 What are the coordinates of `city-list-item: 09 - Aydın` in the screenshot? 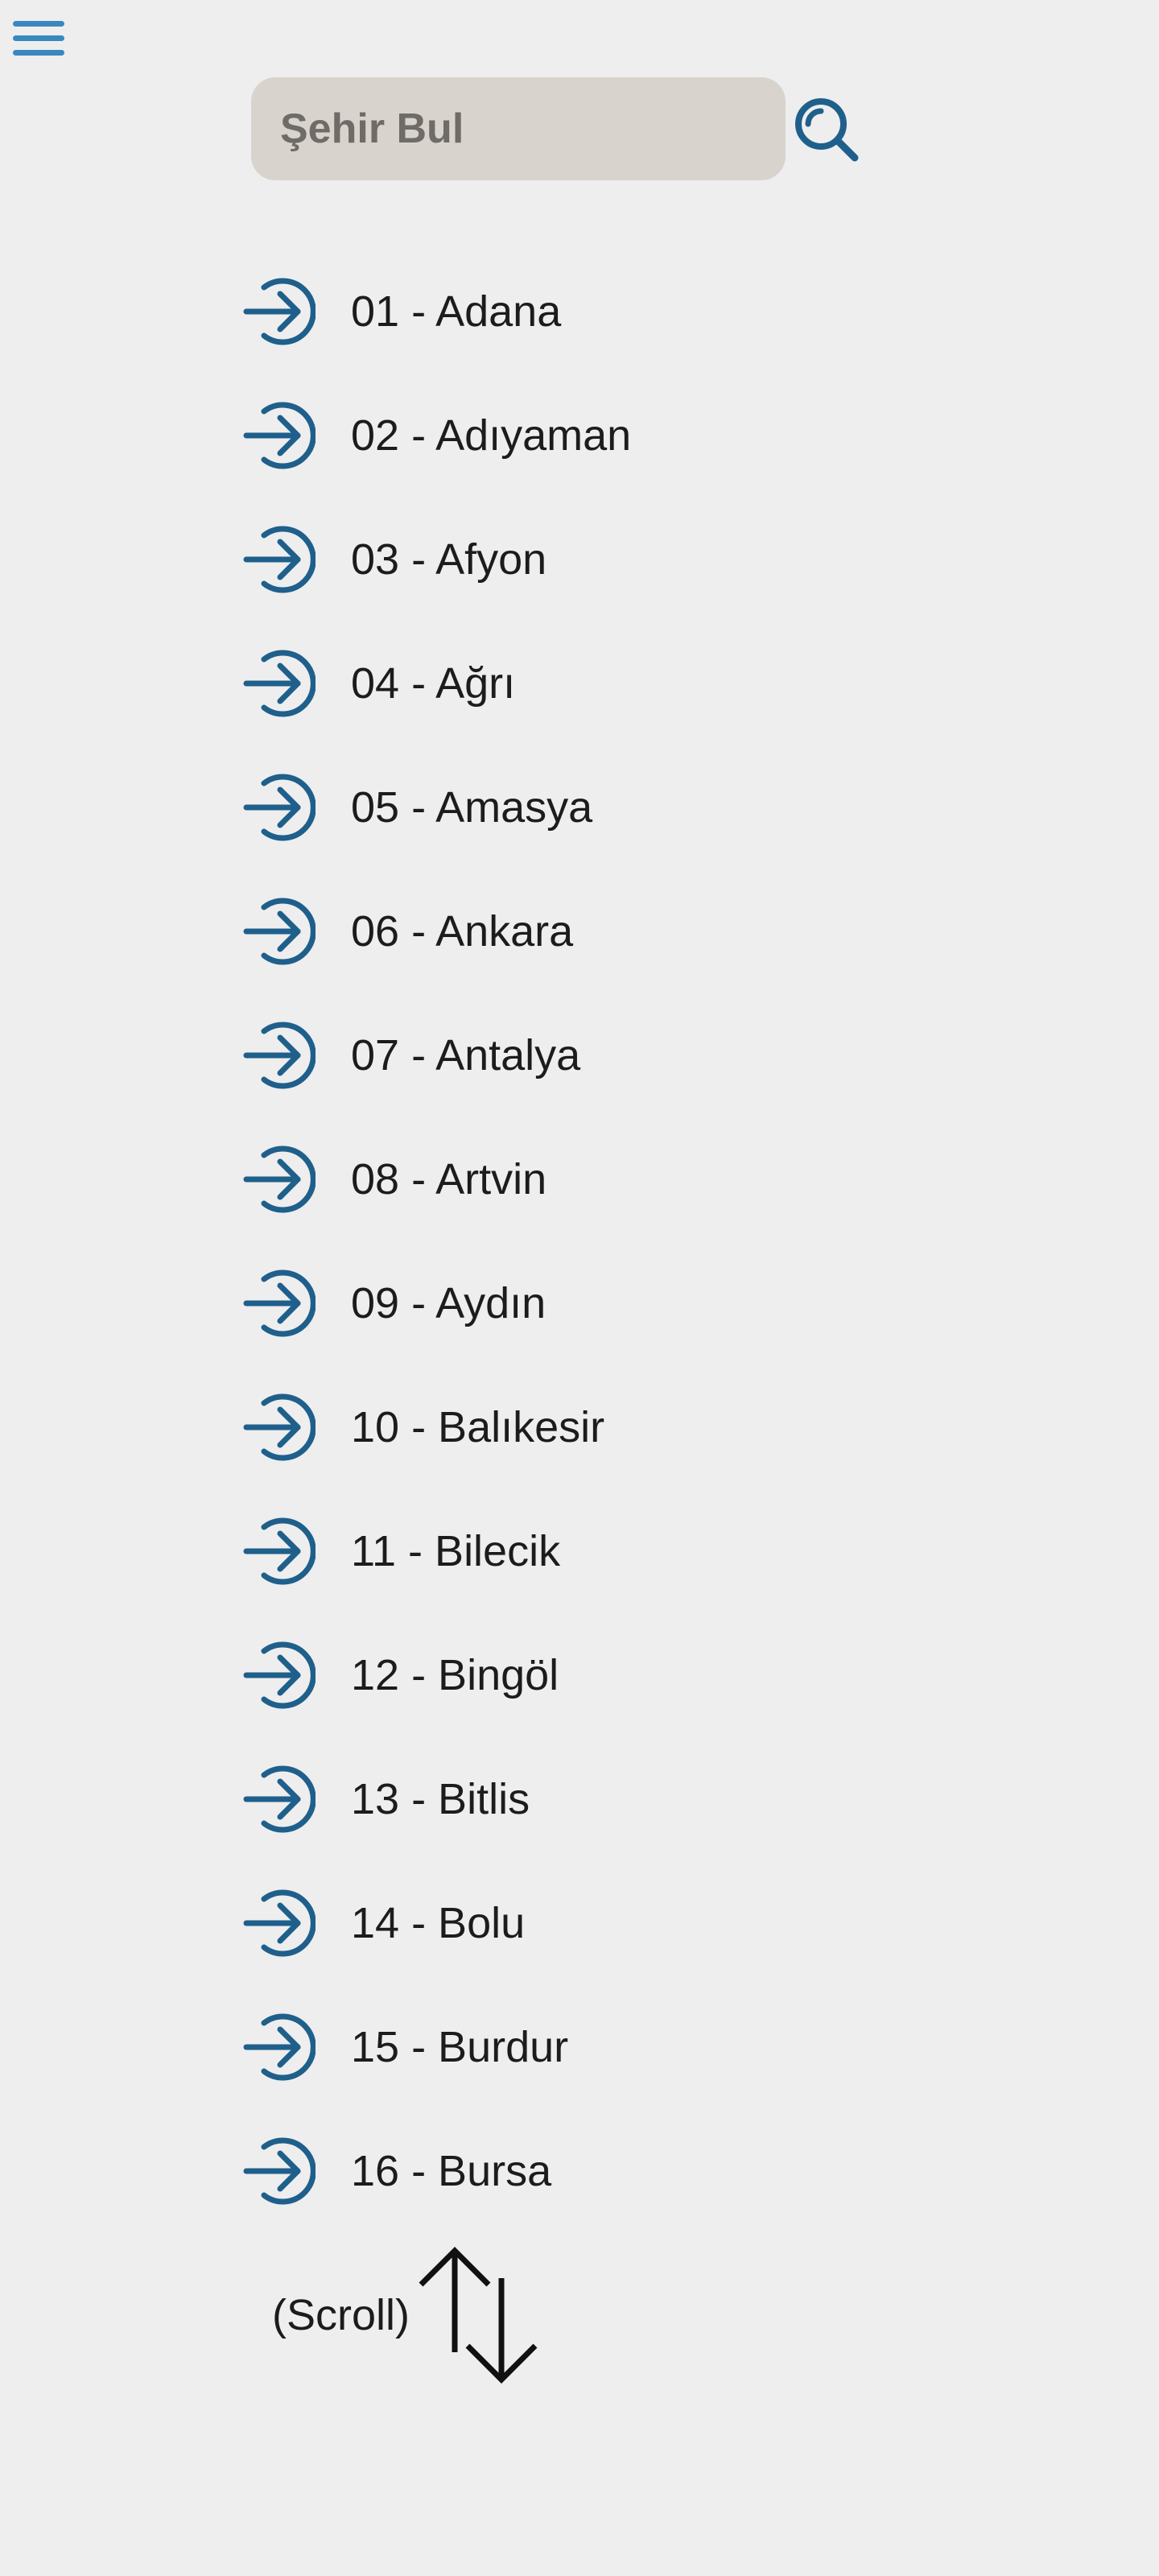 It's located at (603, 1303).